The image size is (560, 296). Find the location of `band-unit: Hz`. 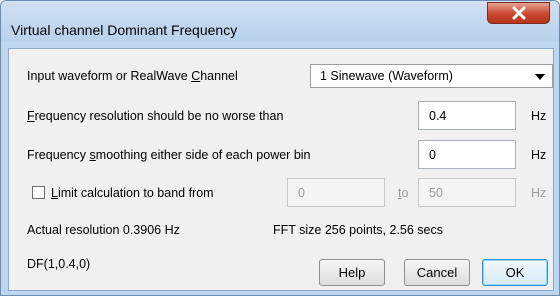

band-unit: Hz is located at coordinates (539, 193).